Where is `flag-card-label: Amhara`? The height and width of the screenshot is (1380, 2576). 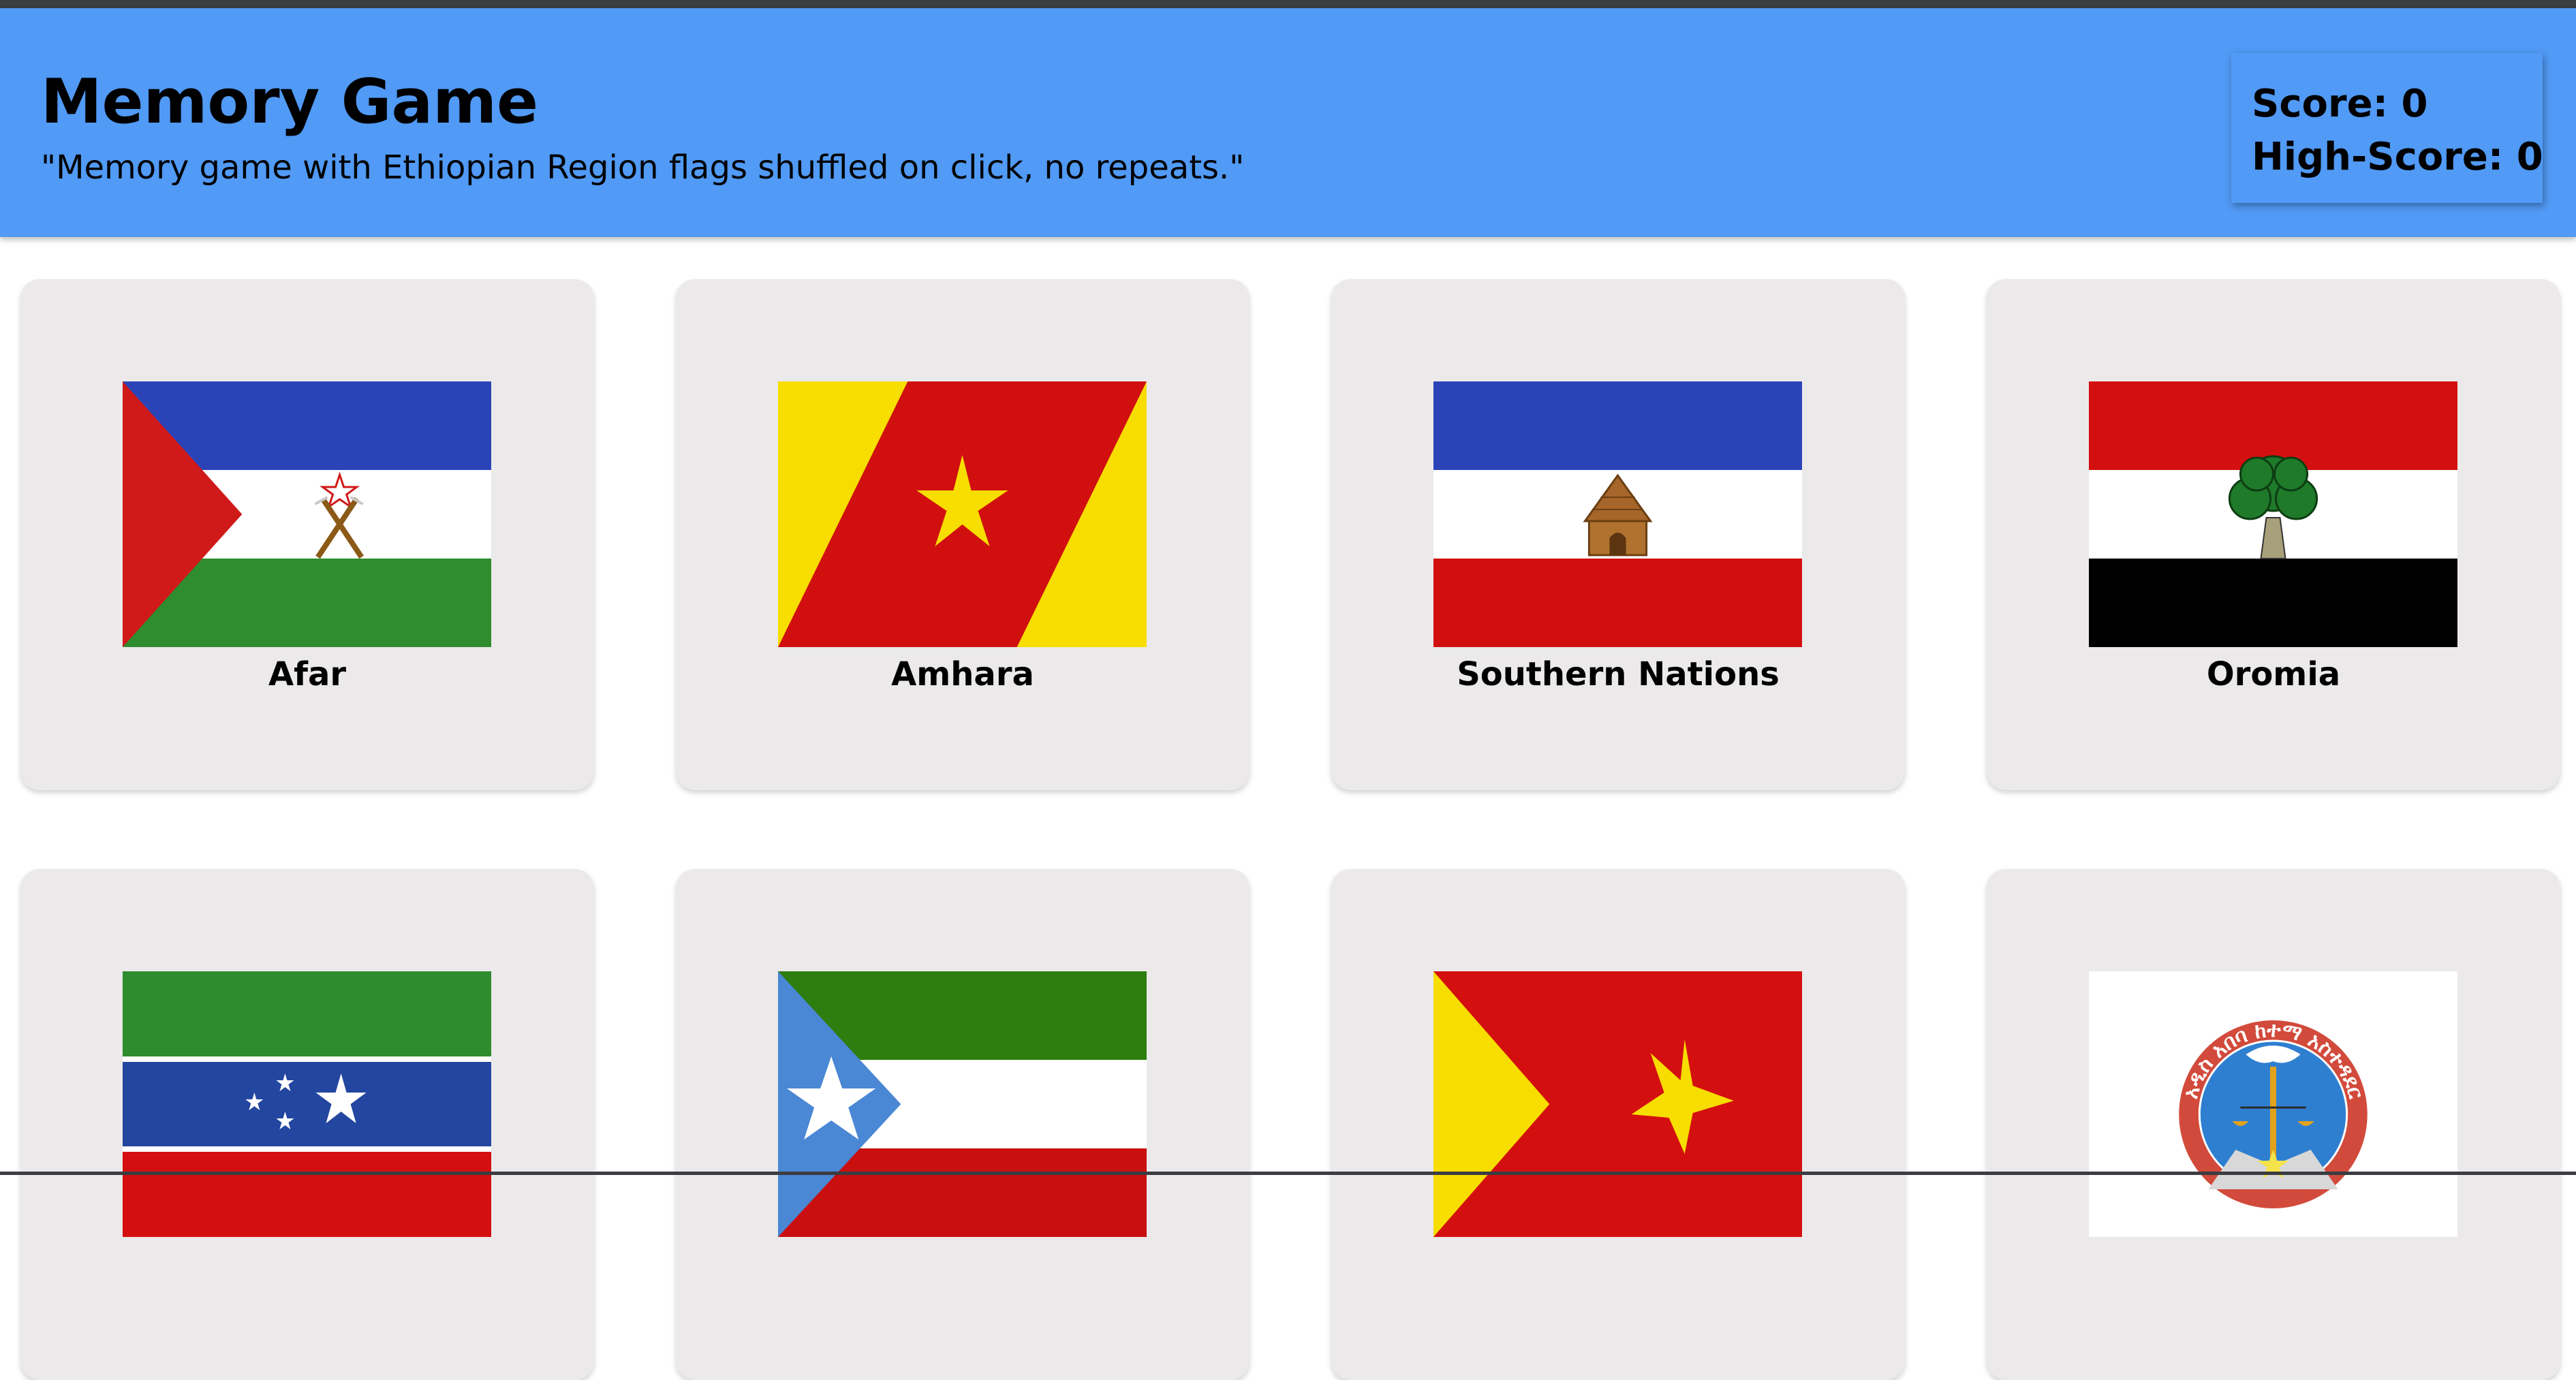
flag-card-label: Amhara is located at coordinates (963, 674).